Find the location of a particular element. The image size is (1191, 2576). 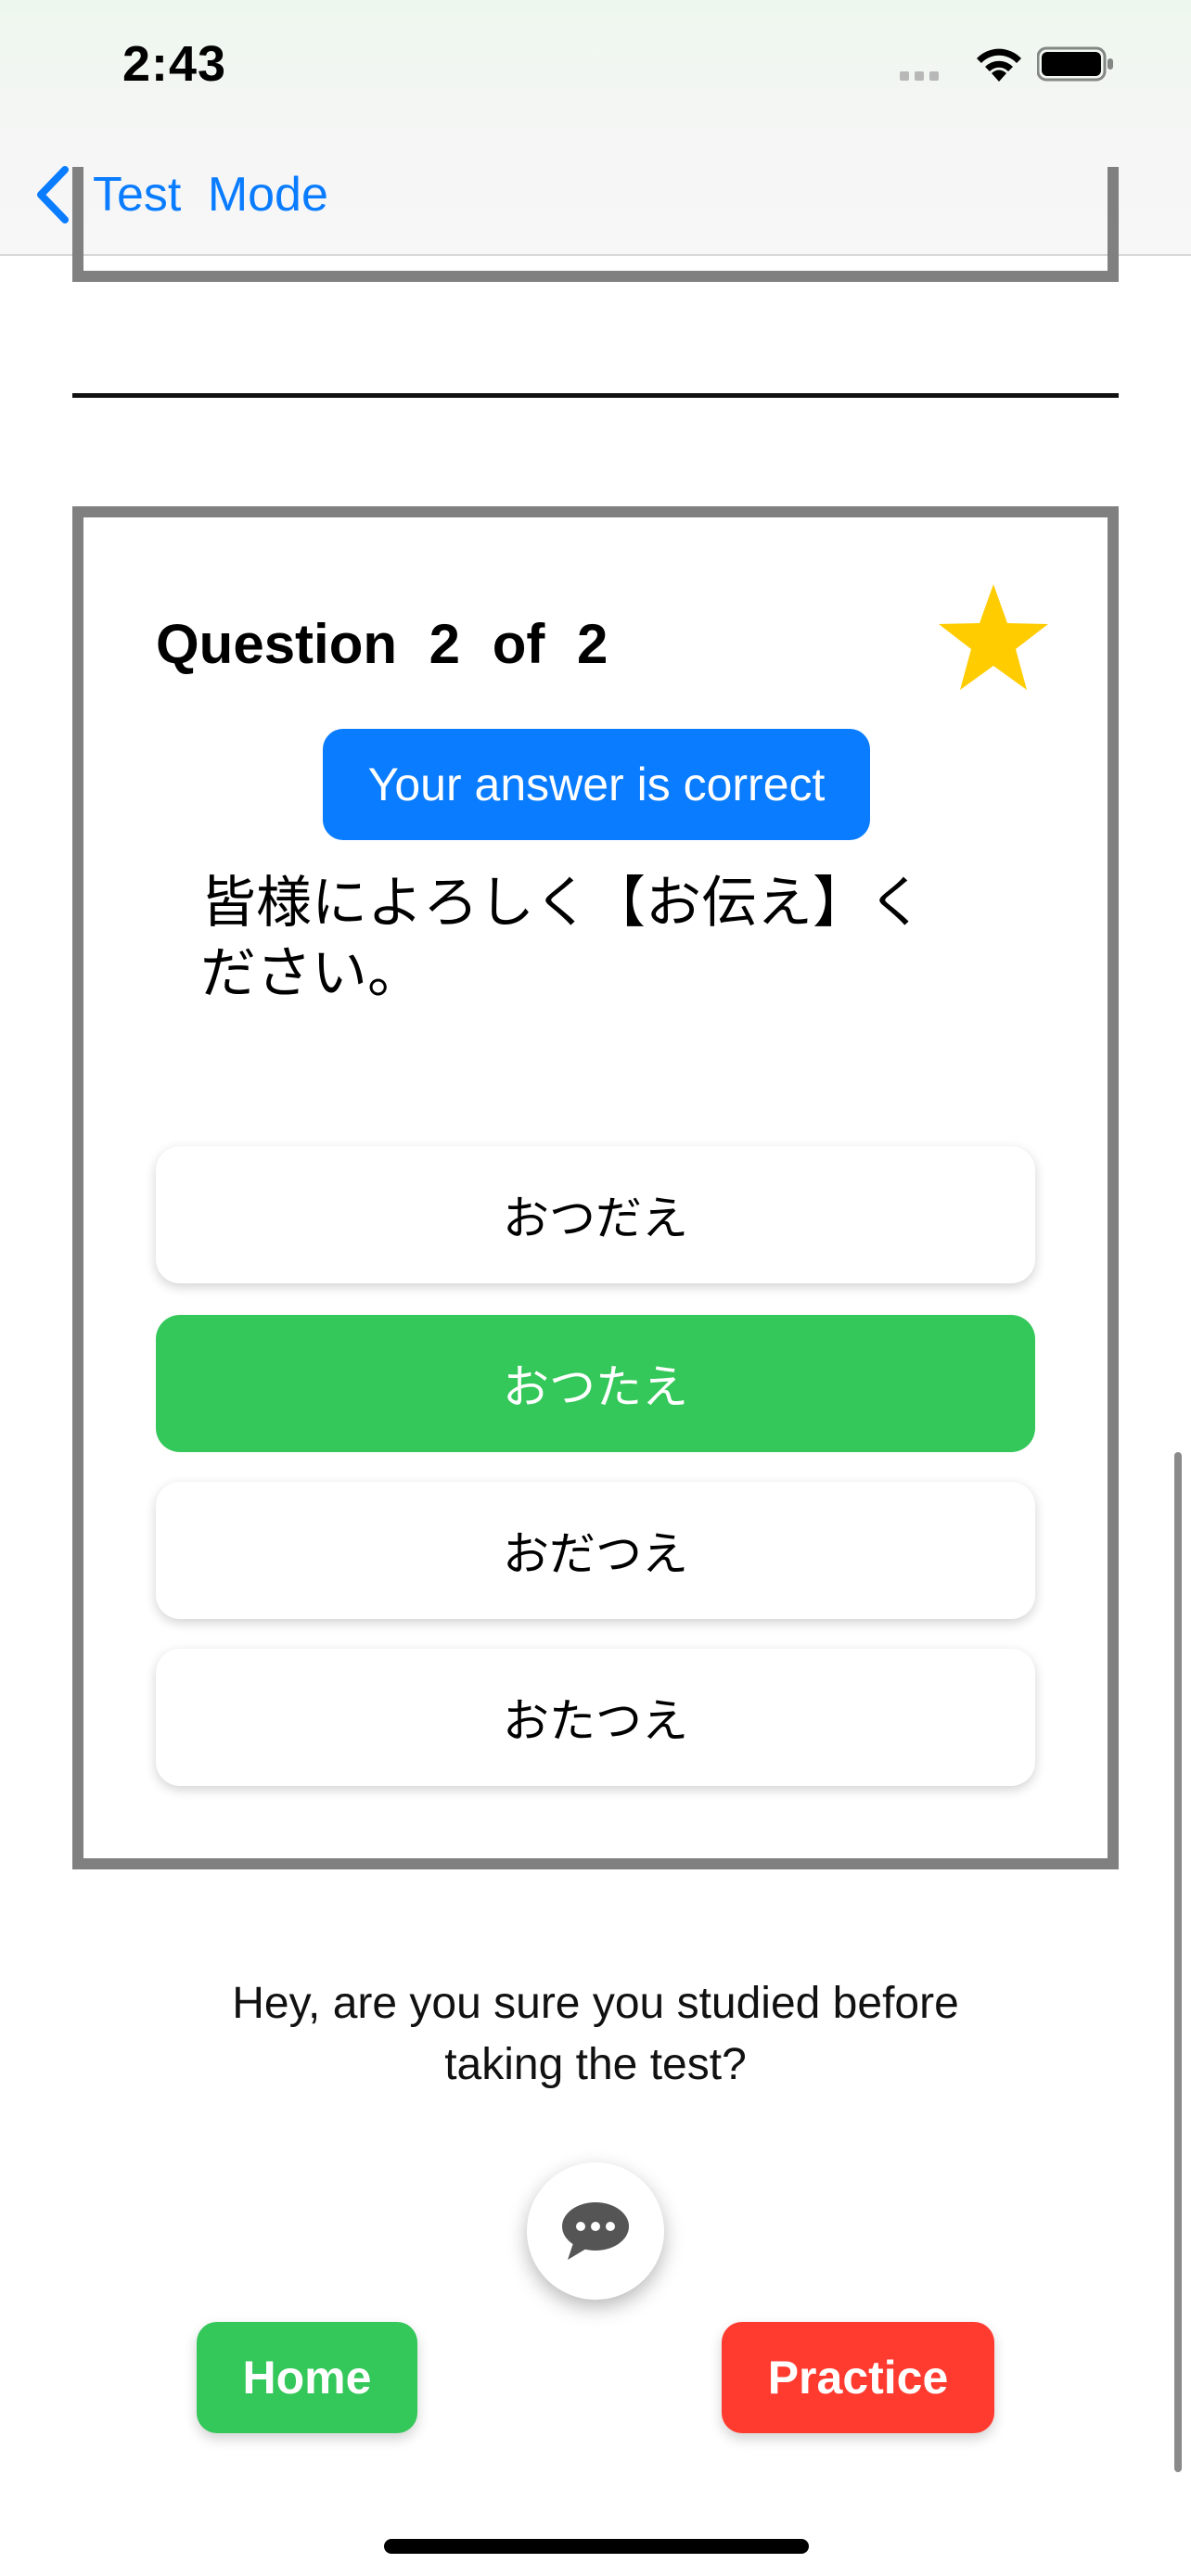

battery-icon is located at coordinates (1075, 64).